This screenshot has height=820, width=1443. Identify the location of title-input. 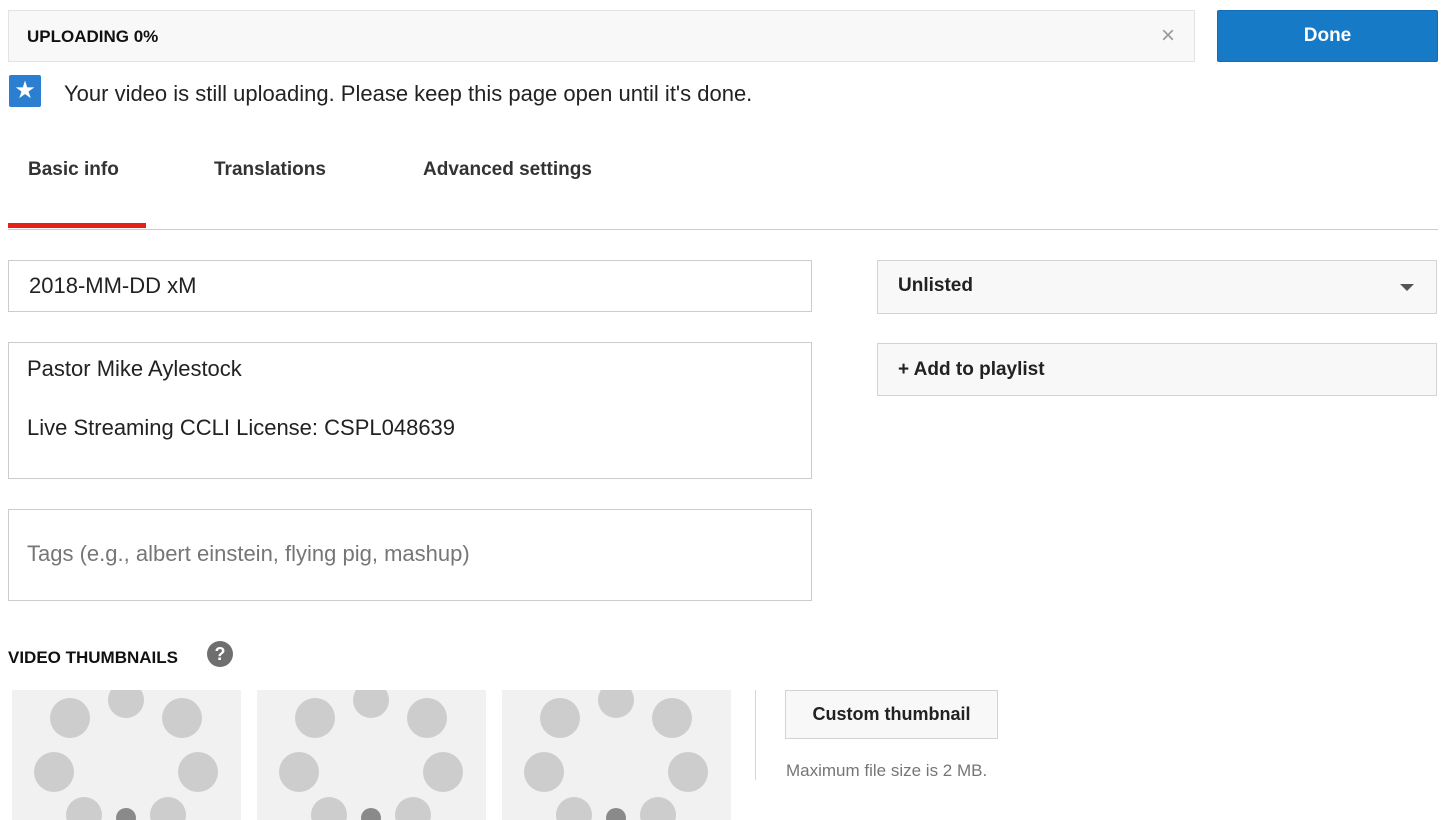
(412, 286).